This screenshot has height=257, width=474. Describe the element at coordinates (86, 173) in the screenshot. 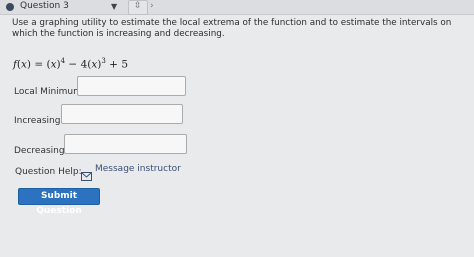

I see `mail-icon` at that location.